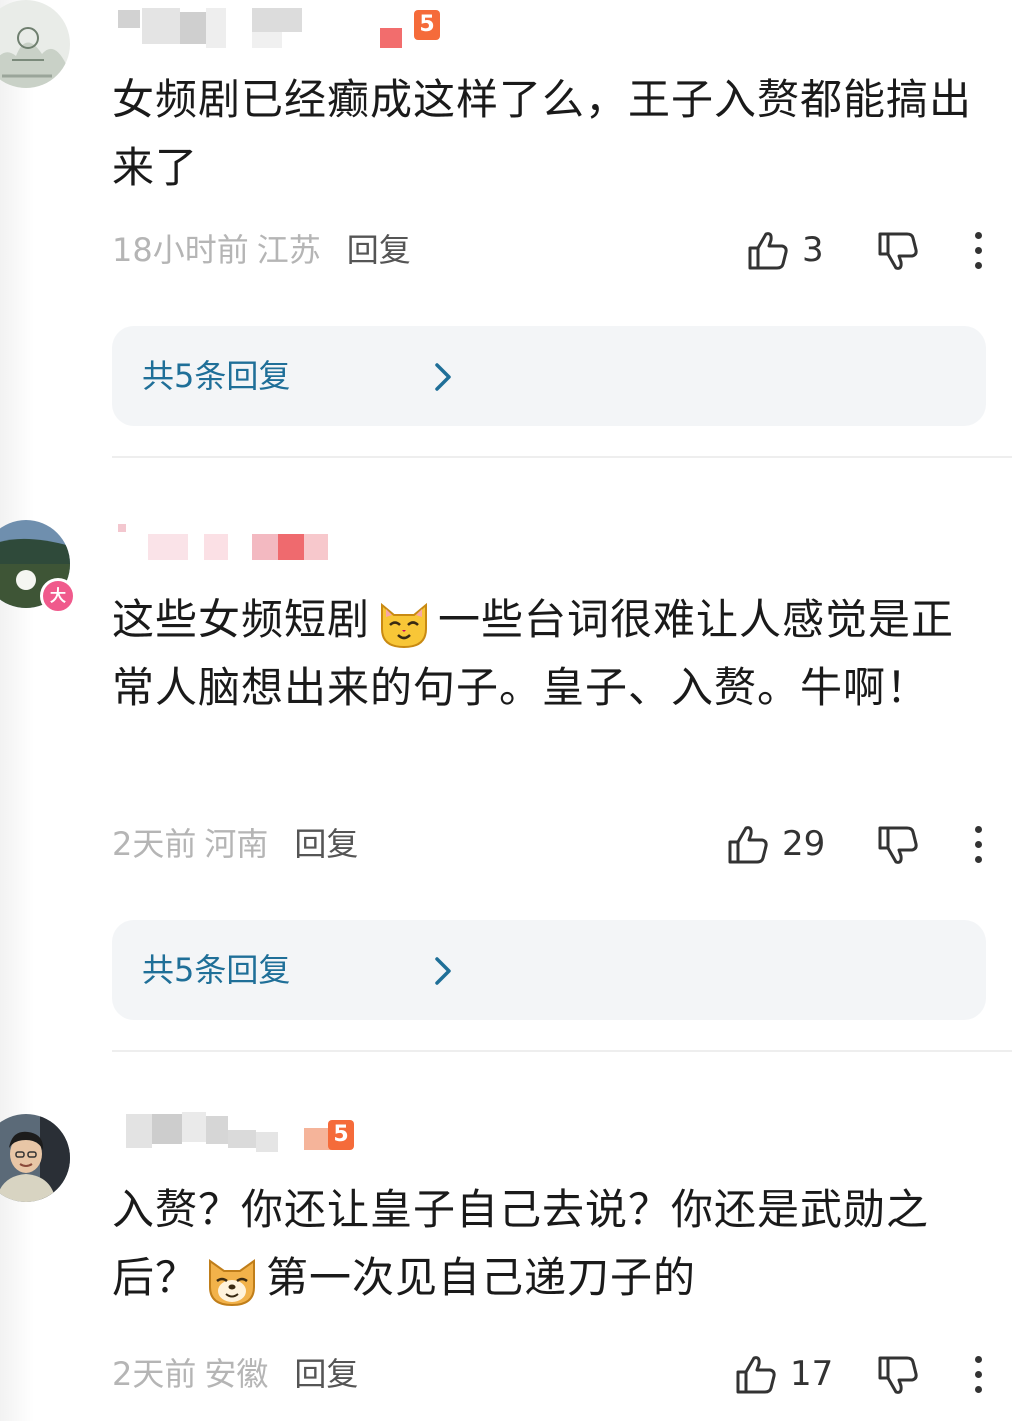  I want to click on comment-text: 入赘？你还让皇子自己去说？你还是武勋之后？ 第一次见自己递刀子的, so click(547, 1244).